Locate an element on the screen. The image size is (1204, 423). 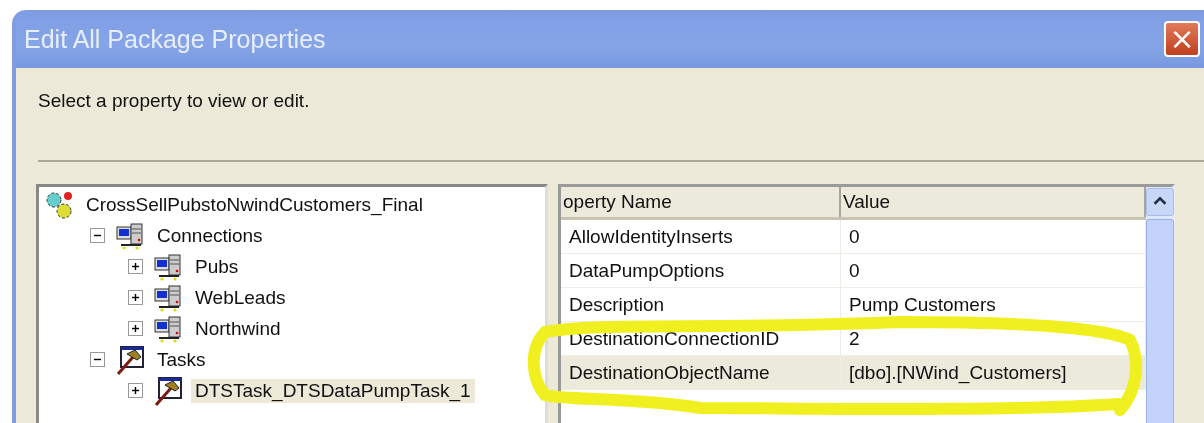
property-row: DestinationObjectName [dbo].[NWind_Customers] is located at coordinates (853, 373).